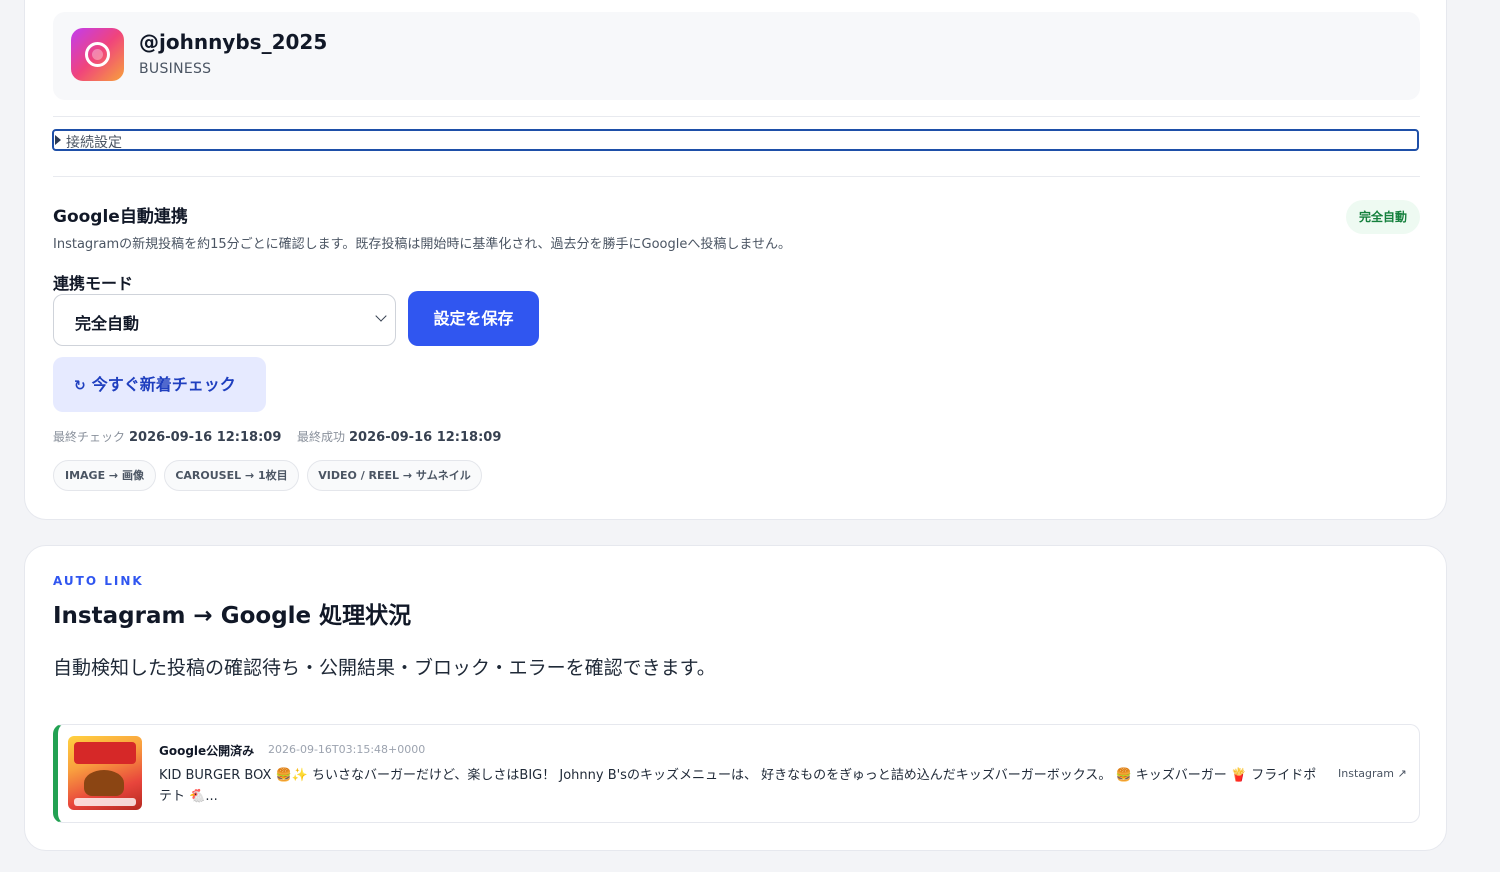 This screenshot has height=872, width=1500. I want to click on check-now-button: ↻ 今すぐ新着チェック, so click(159, 384).